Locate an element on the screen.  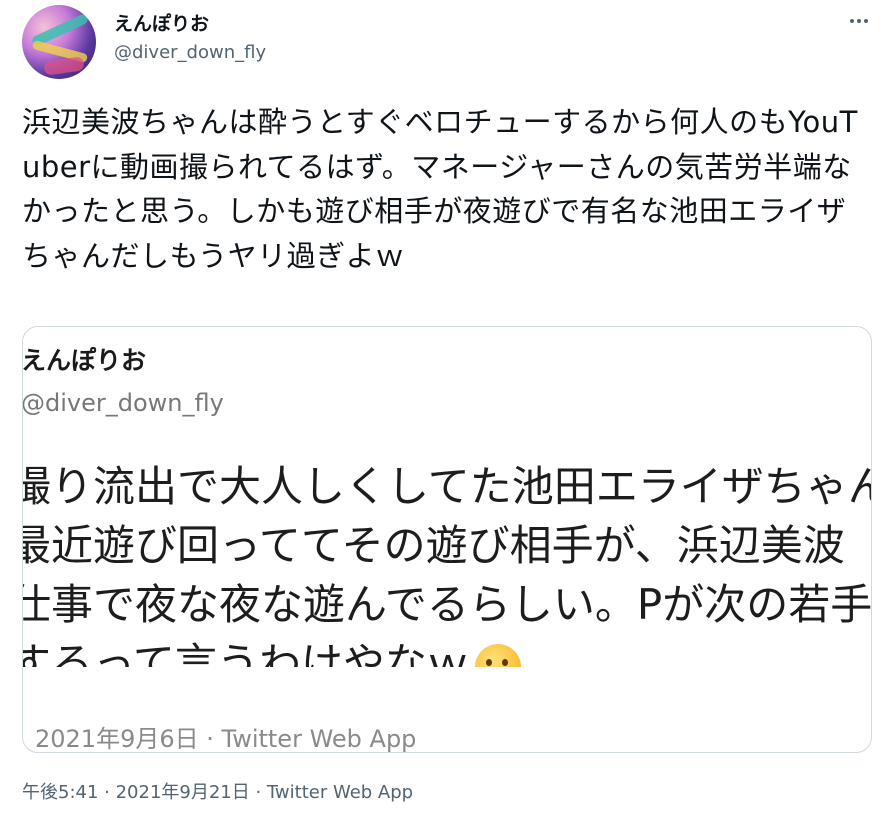
image-display-name: えんぽりお is located at coordinates (85, 360).